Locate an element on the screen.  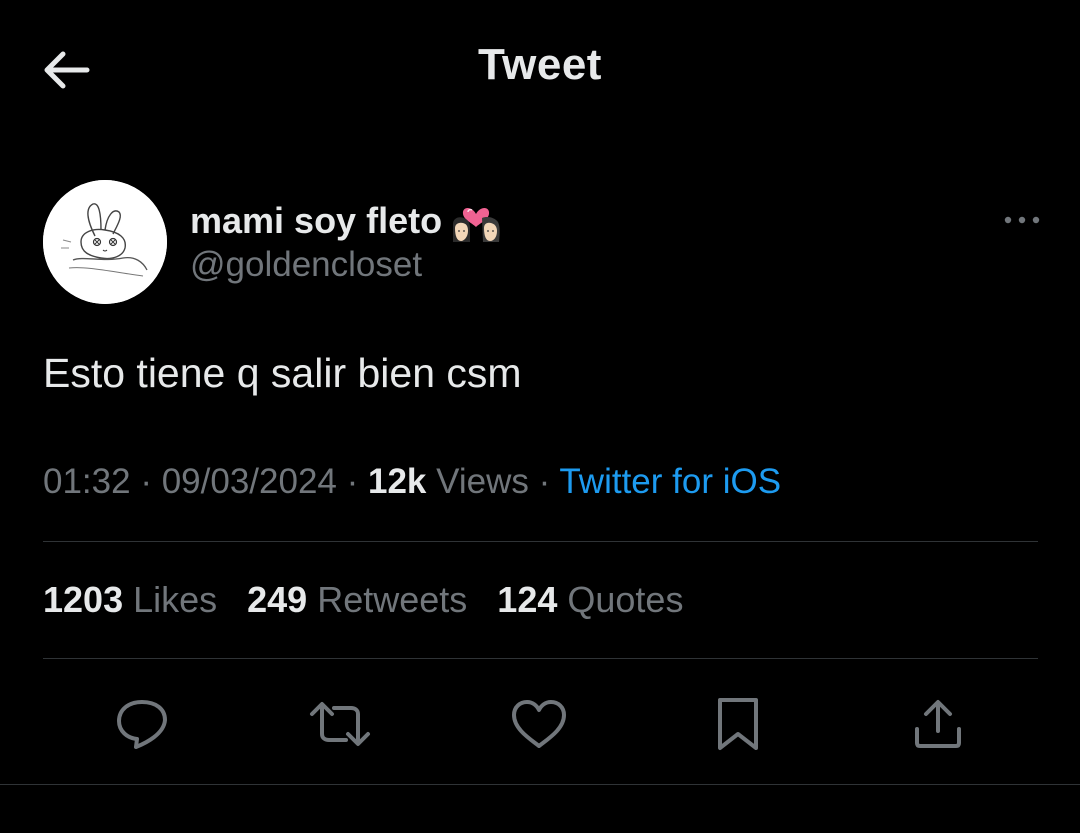
quotes-stat: 124 Quotes is located at coordinates (590, 600).